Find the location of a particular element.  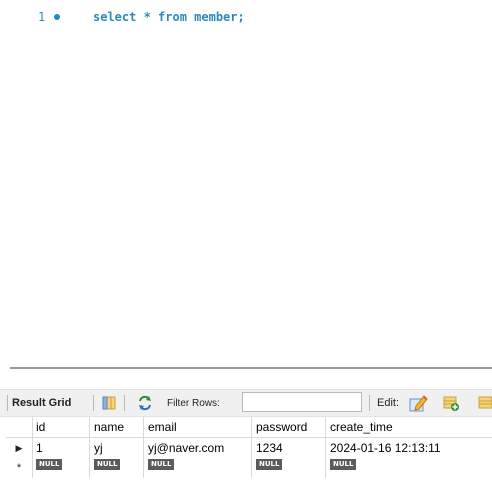

new-row: * NULL NULL NULL NULL NULL is located at coordinates (249, 468).